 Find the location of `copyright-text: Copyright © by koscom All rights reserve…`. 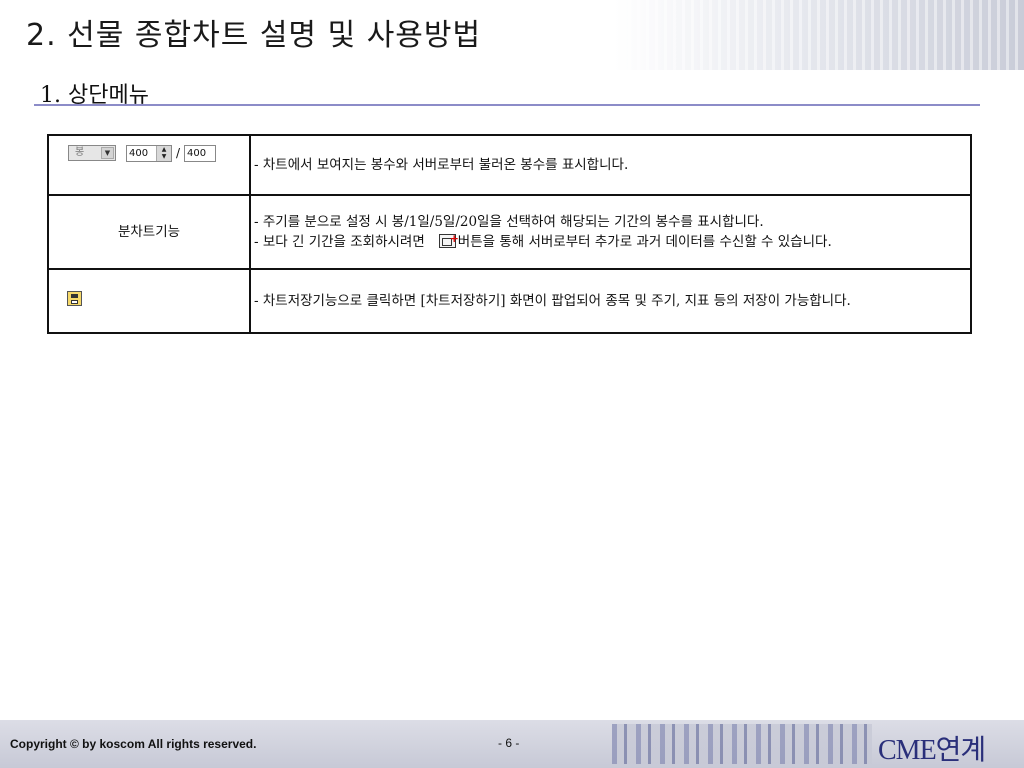

copyright-text: Copyright © by koscom All rights reserve… is located at coordinates (133, 744).